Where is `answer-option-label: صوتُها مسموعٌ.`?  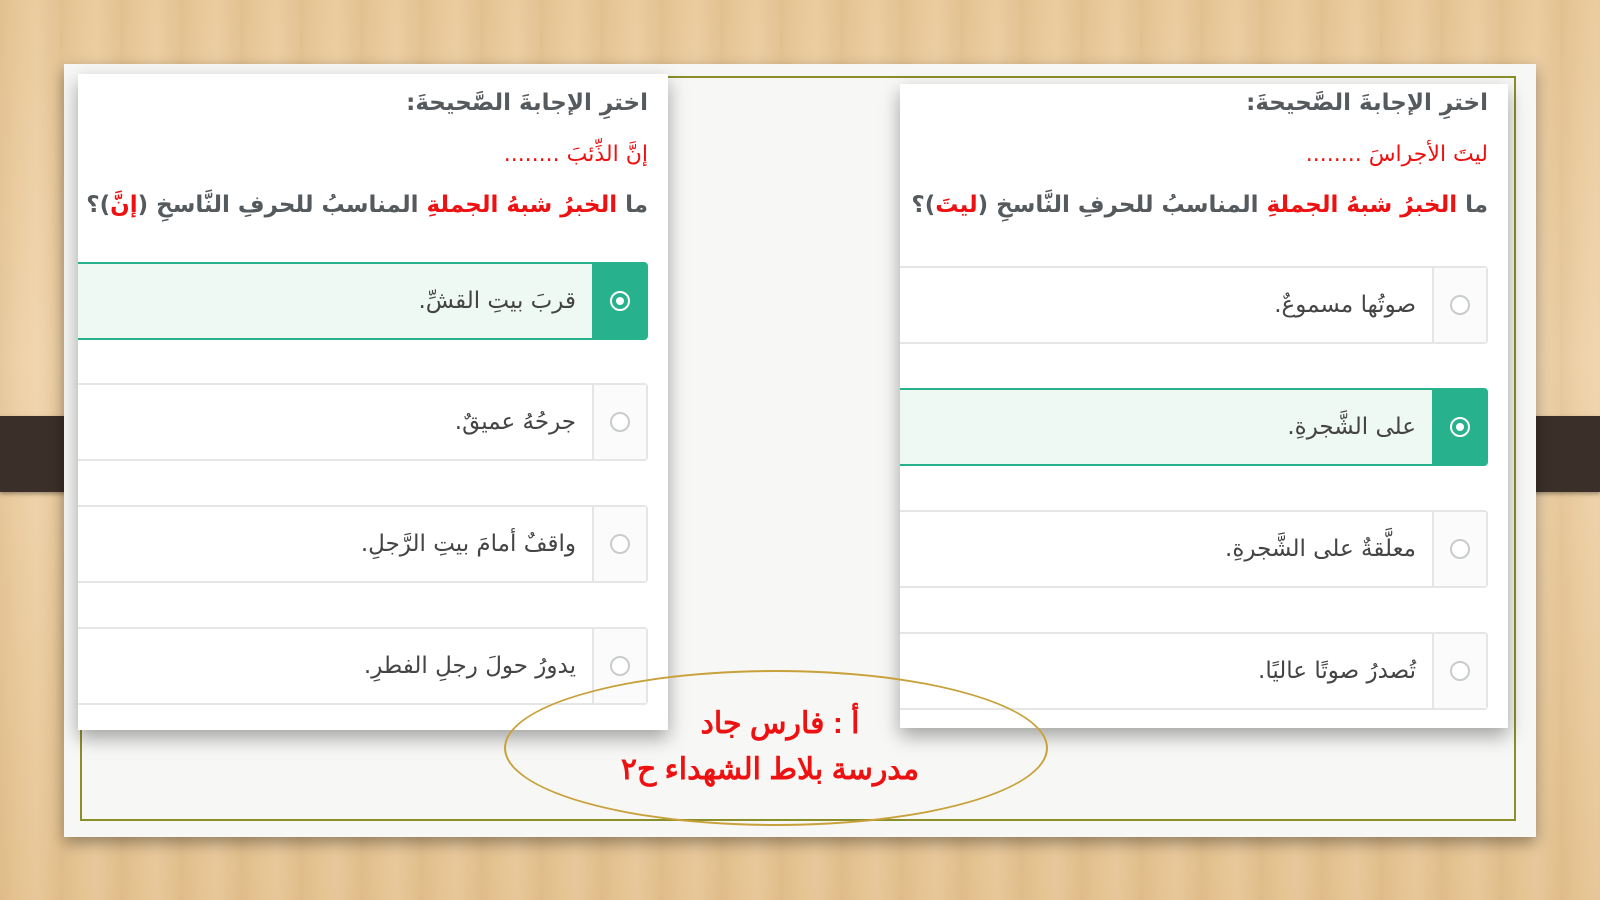
answer-option-label: صوتُها مسموعٌ. is located at coordinates (1345, 305).